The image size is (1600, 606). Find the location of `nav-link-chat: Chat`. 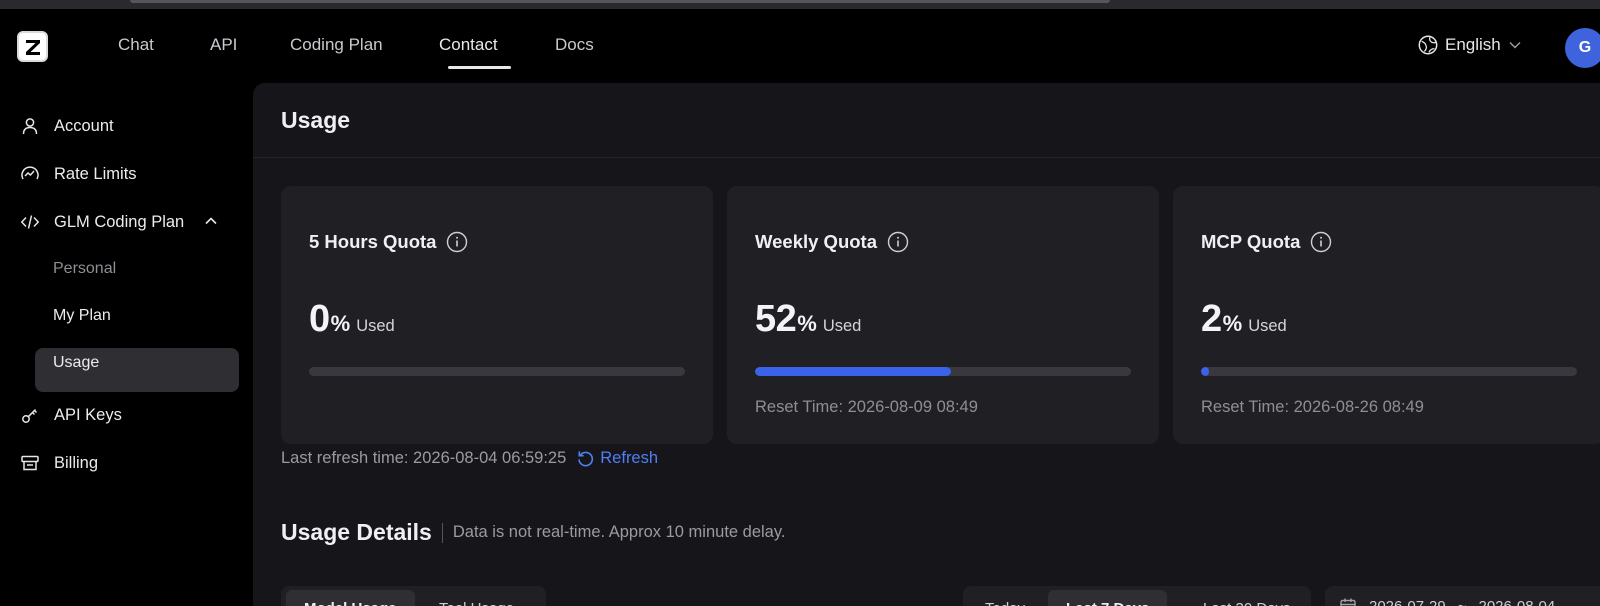

nav-link-chat: Chat is located at coordinates (136, 45).